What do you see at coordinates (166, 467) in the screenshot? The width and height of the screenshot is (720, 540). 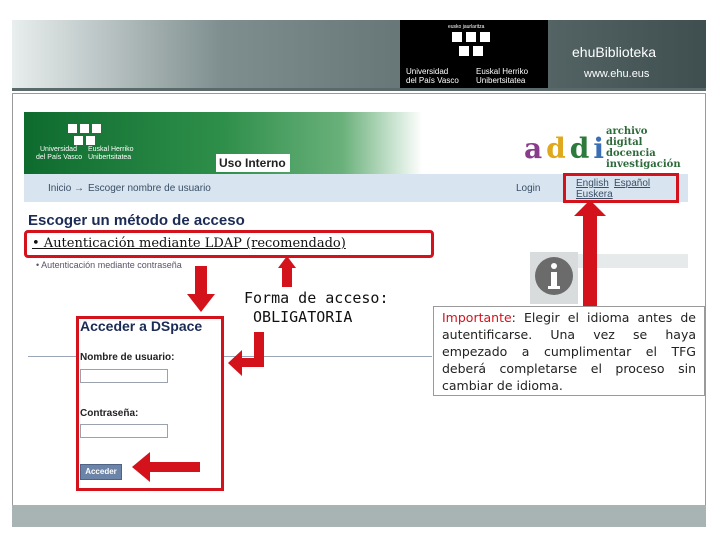 I see `arrow-left-icon` at bounding box center [166, 467].